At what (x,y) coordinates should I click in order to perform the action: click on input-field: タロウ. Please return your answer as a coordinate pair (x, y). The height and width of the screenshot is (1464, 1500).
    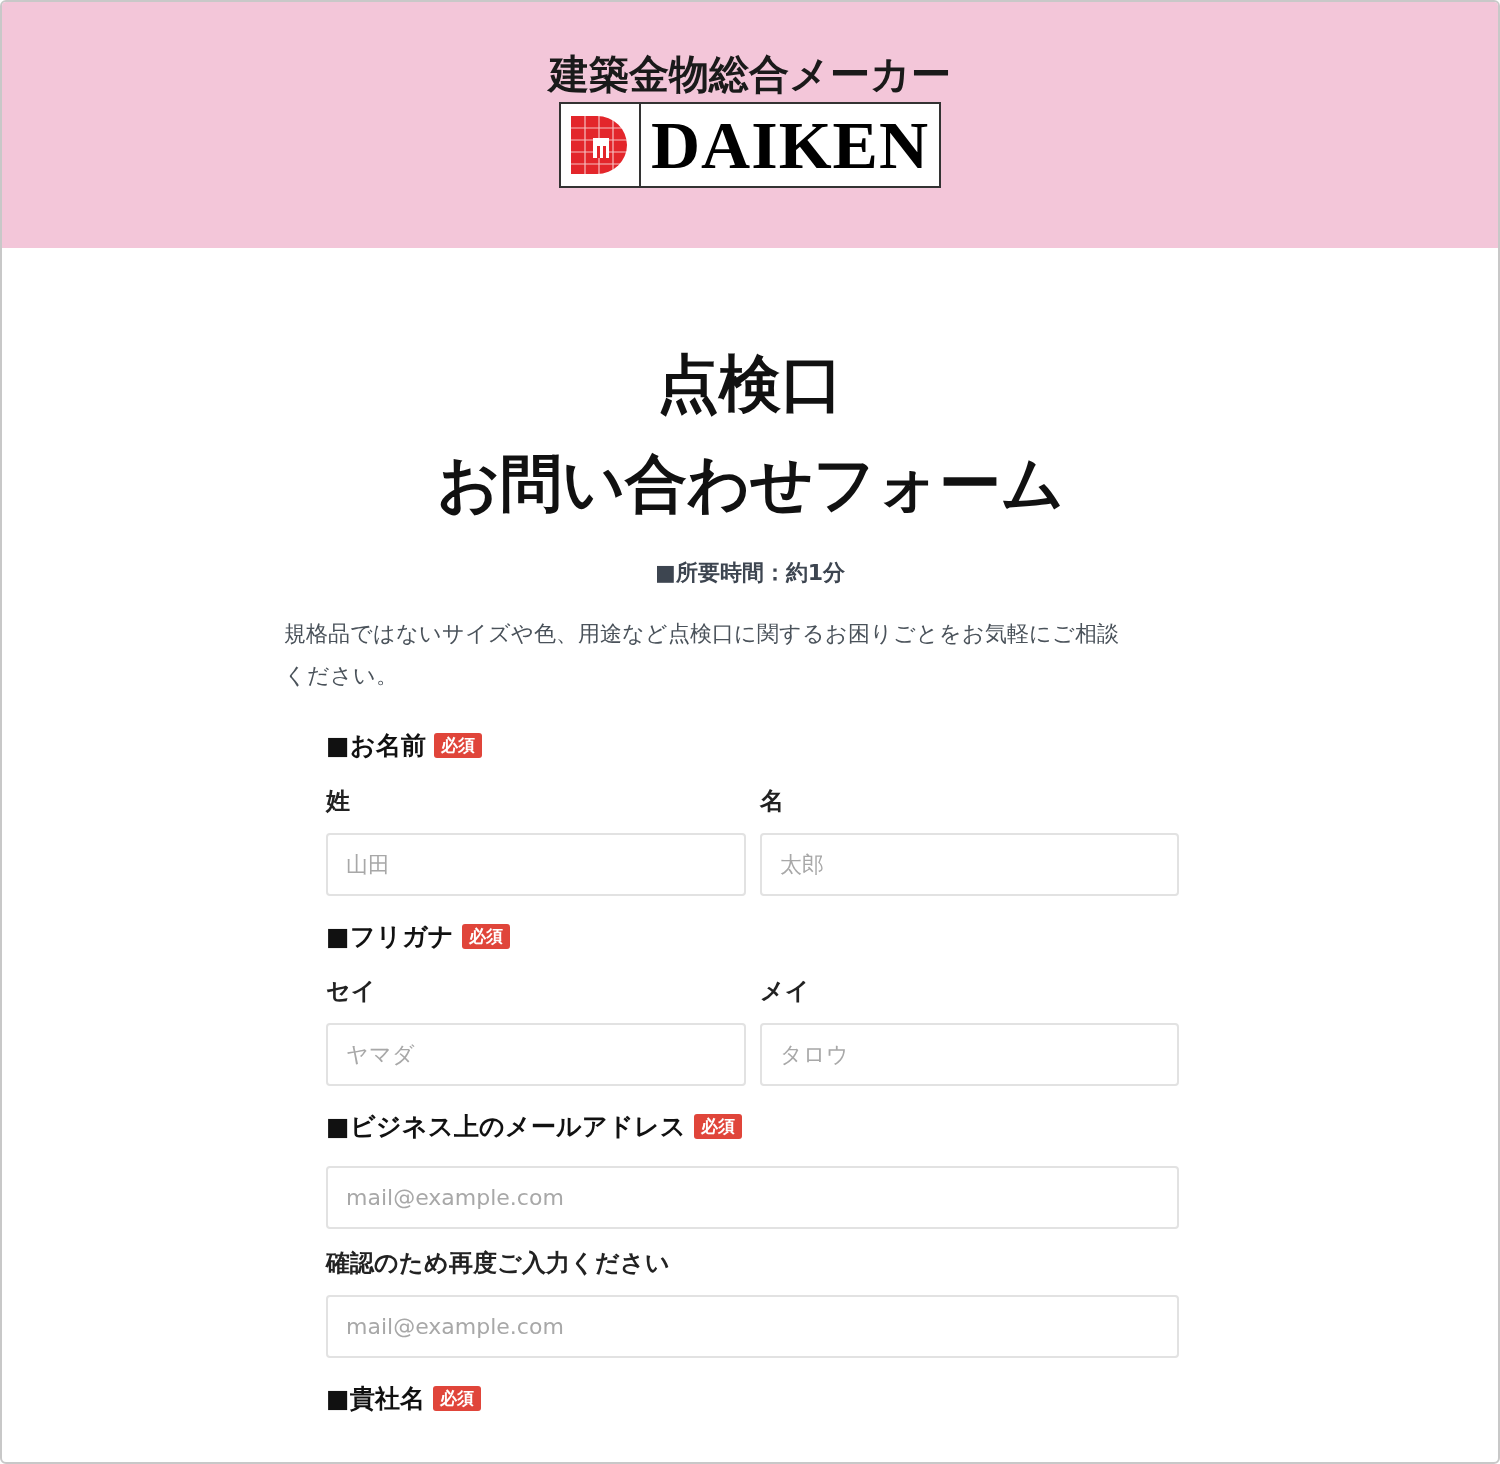
    Looking at the image, I should click on (969, 1054).